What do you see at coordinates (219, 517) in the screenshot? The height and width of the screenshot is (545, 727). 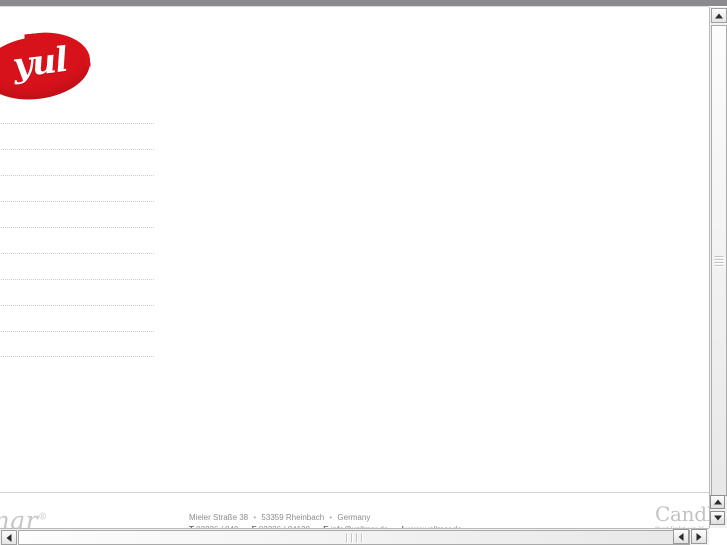 I see `footer-street: Mieler Straße 38` at bounding box center [219, 517].